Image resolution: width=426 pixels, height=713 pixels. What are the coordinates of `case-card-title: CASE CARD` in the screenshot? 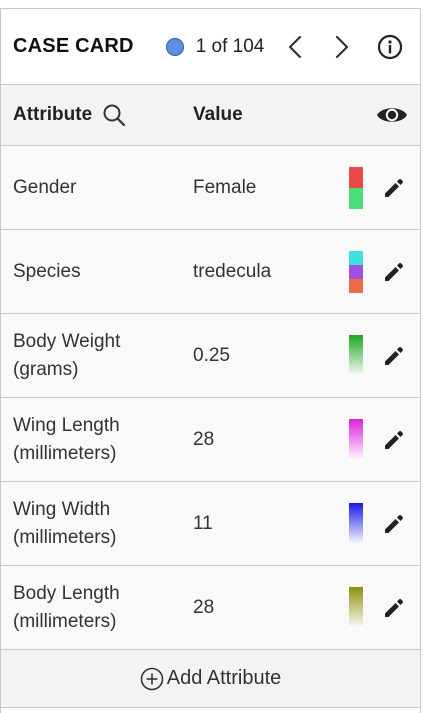 It's located at (73, 46).